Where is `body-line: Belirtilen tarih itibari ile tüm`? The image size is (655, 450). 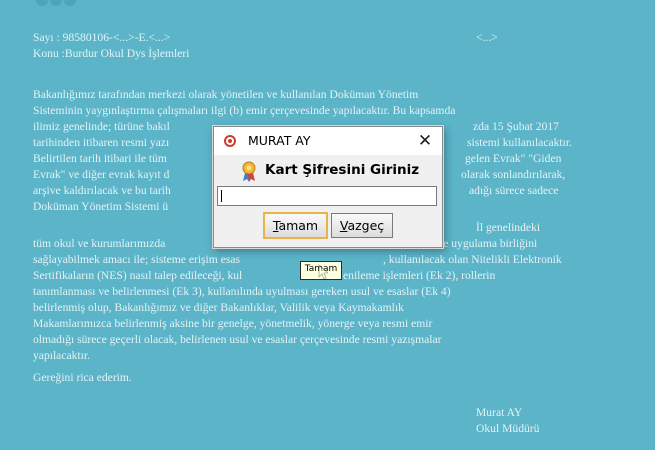
body-line: Belirtilen tarih itibari ile tüm is located at coordinates (100, 158).